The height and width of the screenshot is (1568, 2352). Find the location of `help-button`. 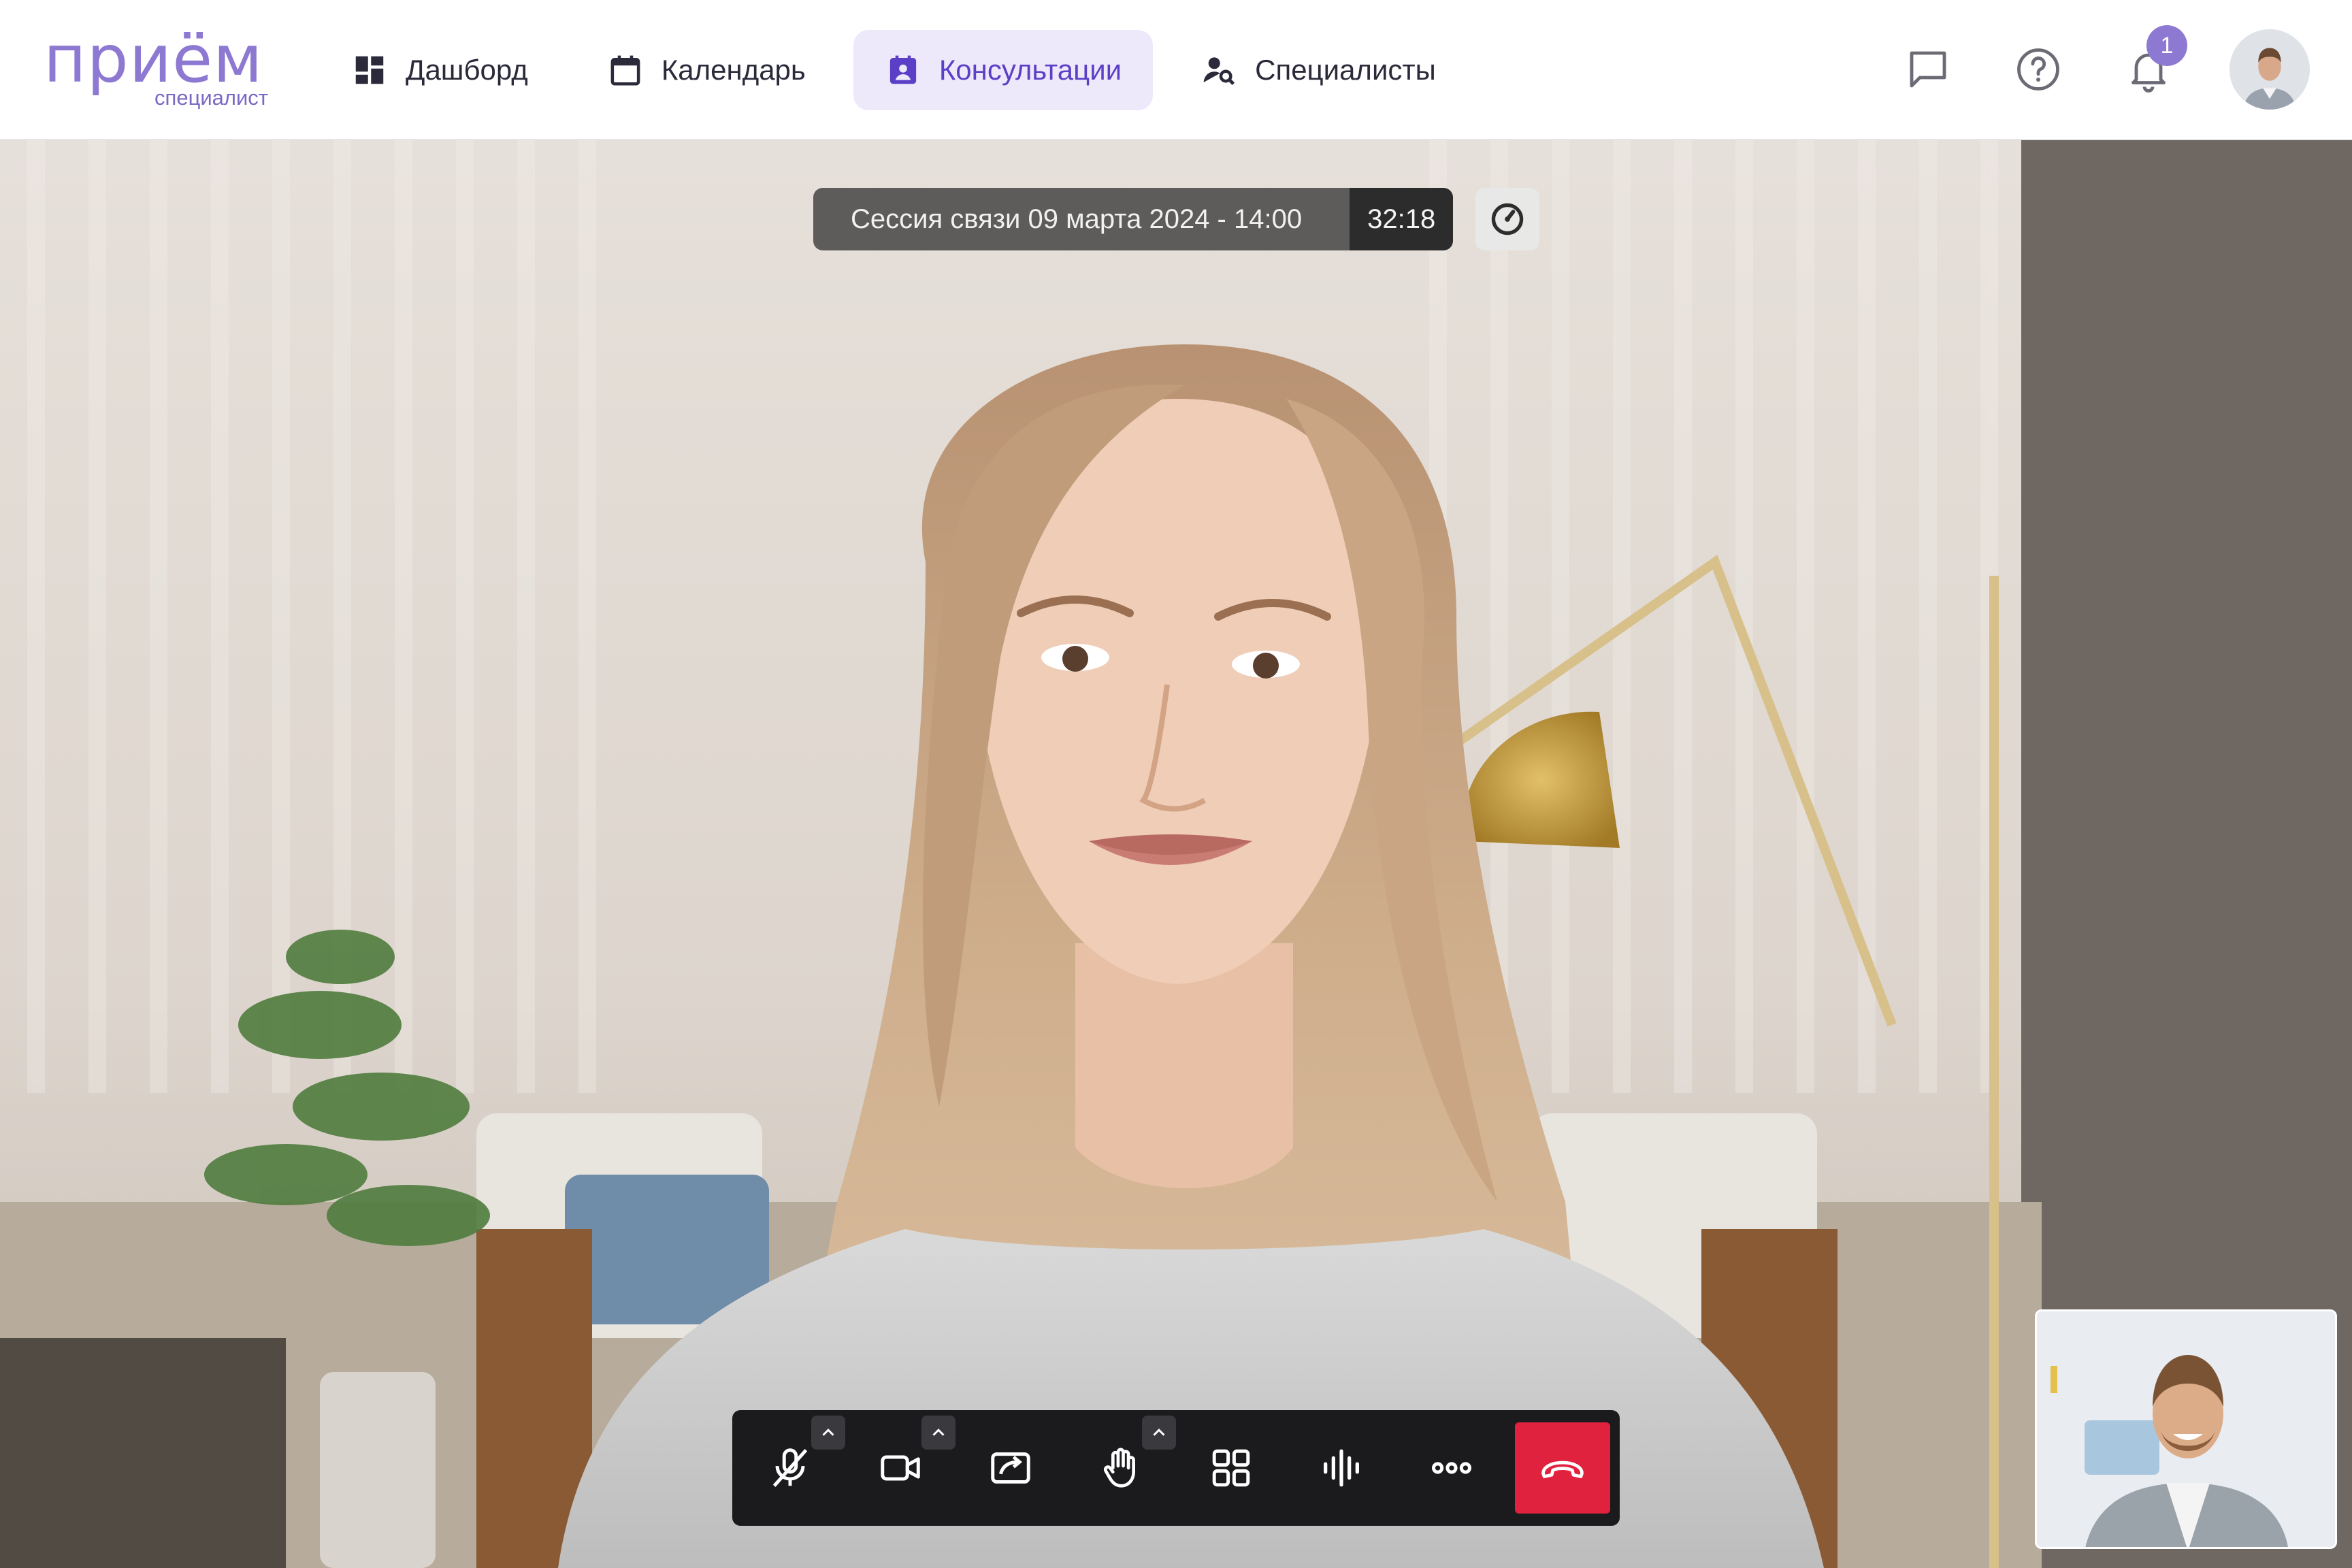

help-button is located at coordinates (2039, 69).